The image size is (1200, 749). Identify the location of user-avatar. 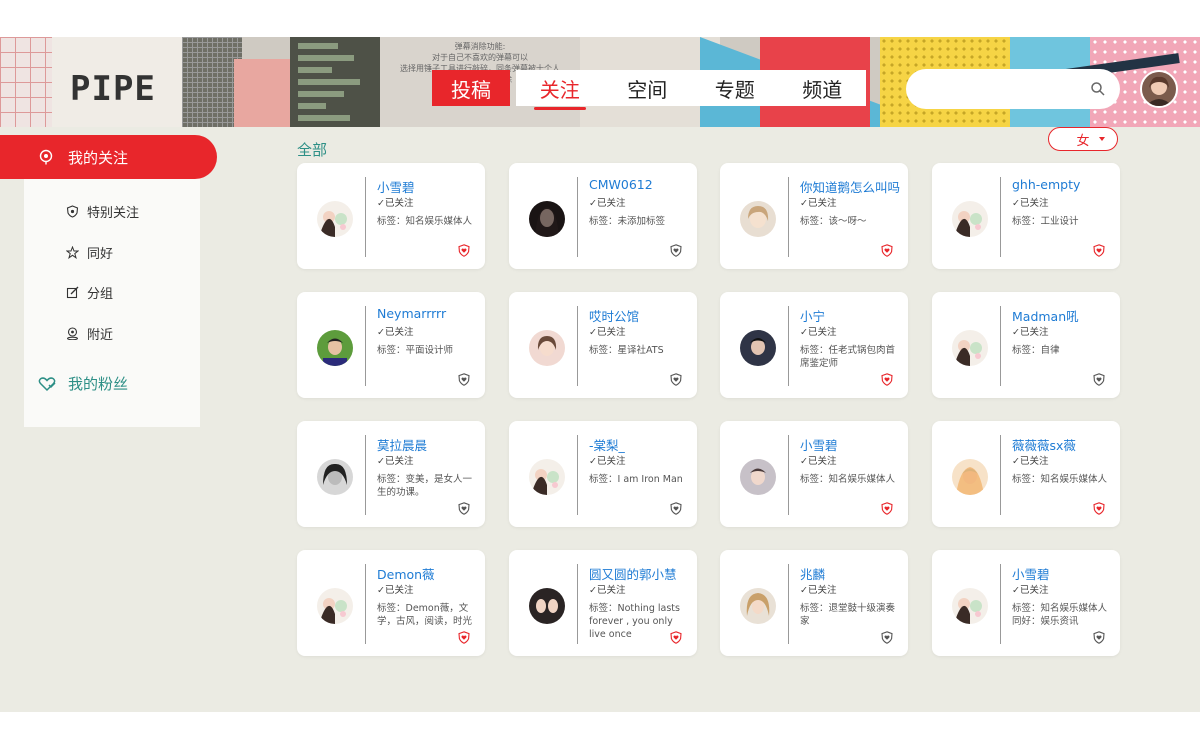
(1159, 89).